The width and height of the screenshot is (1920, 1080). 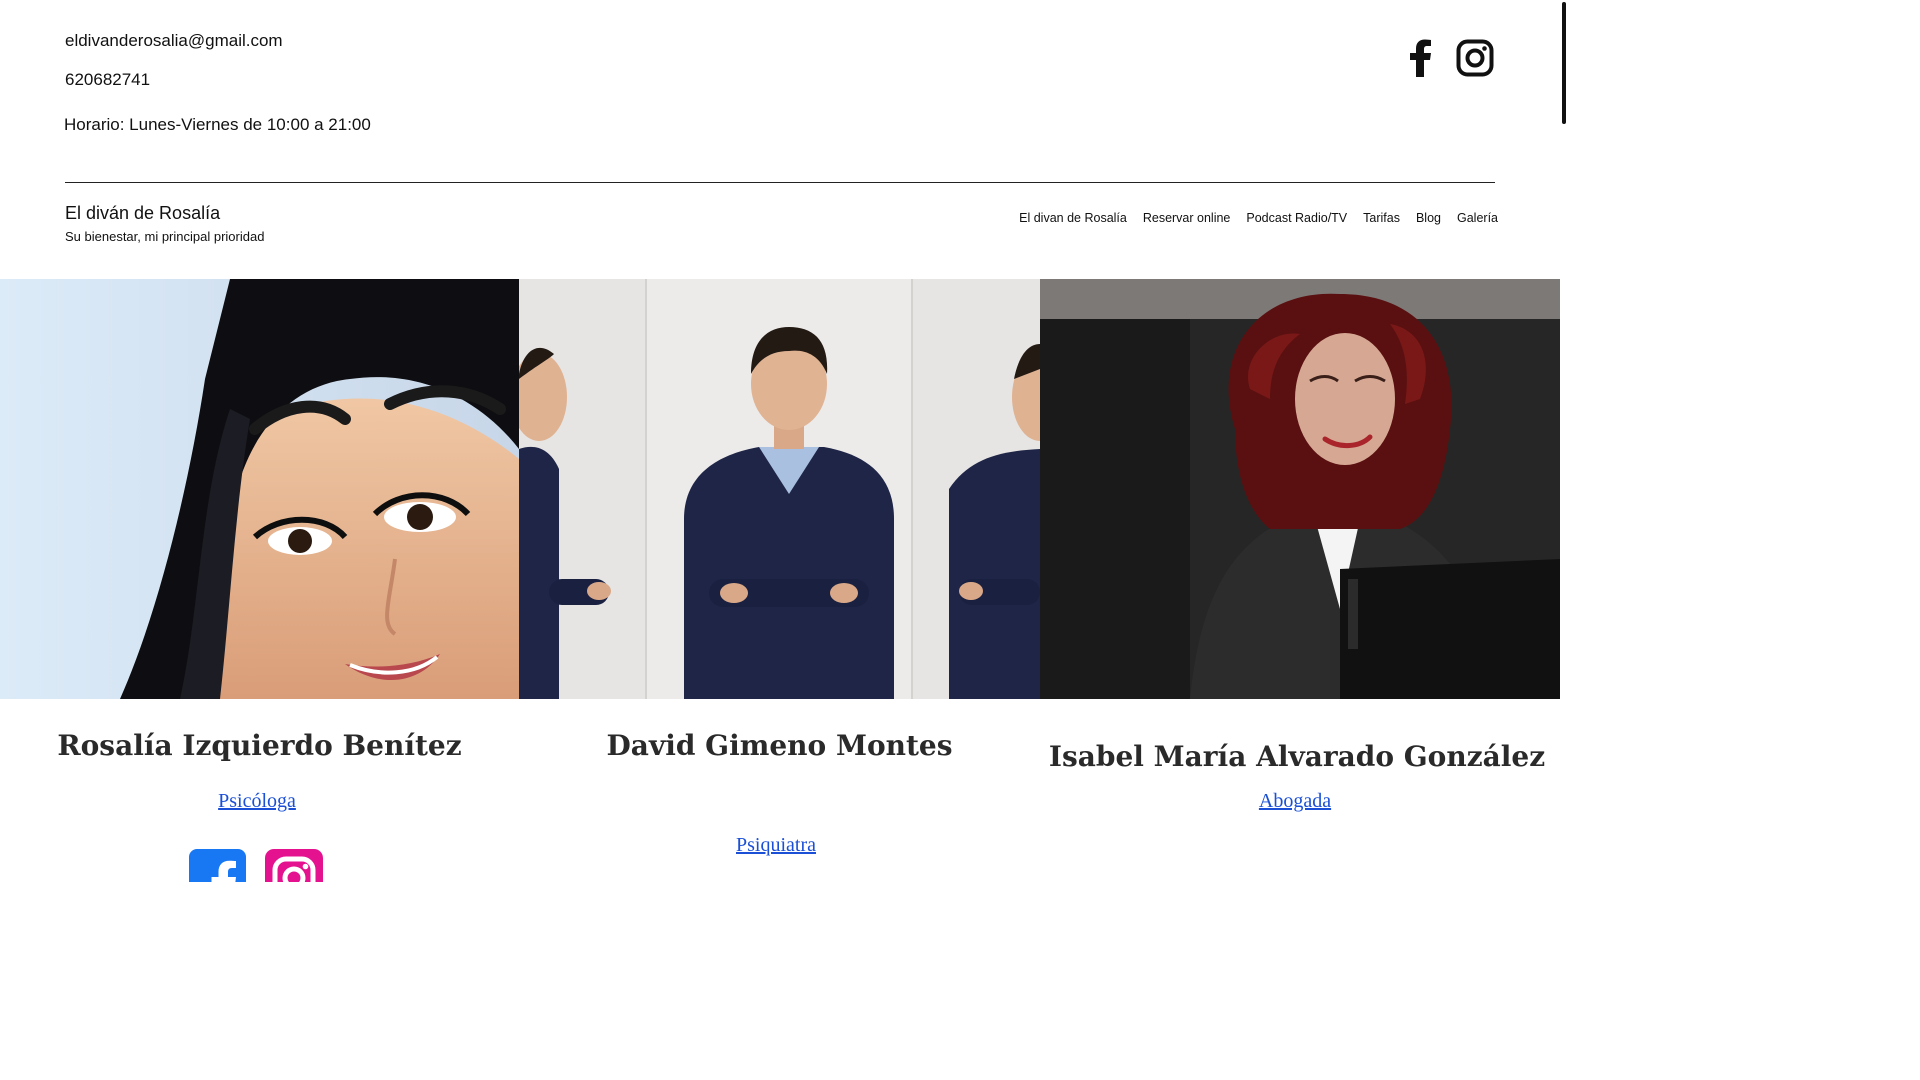 I want to click on site-tagline: Su bienestar, mi principal prioridad, so click(x=165, y=236).